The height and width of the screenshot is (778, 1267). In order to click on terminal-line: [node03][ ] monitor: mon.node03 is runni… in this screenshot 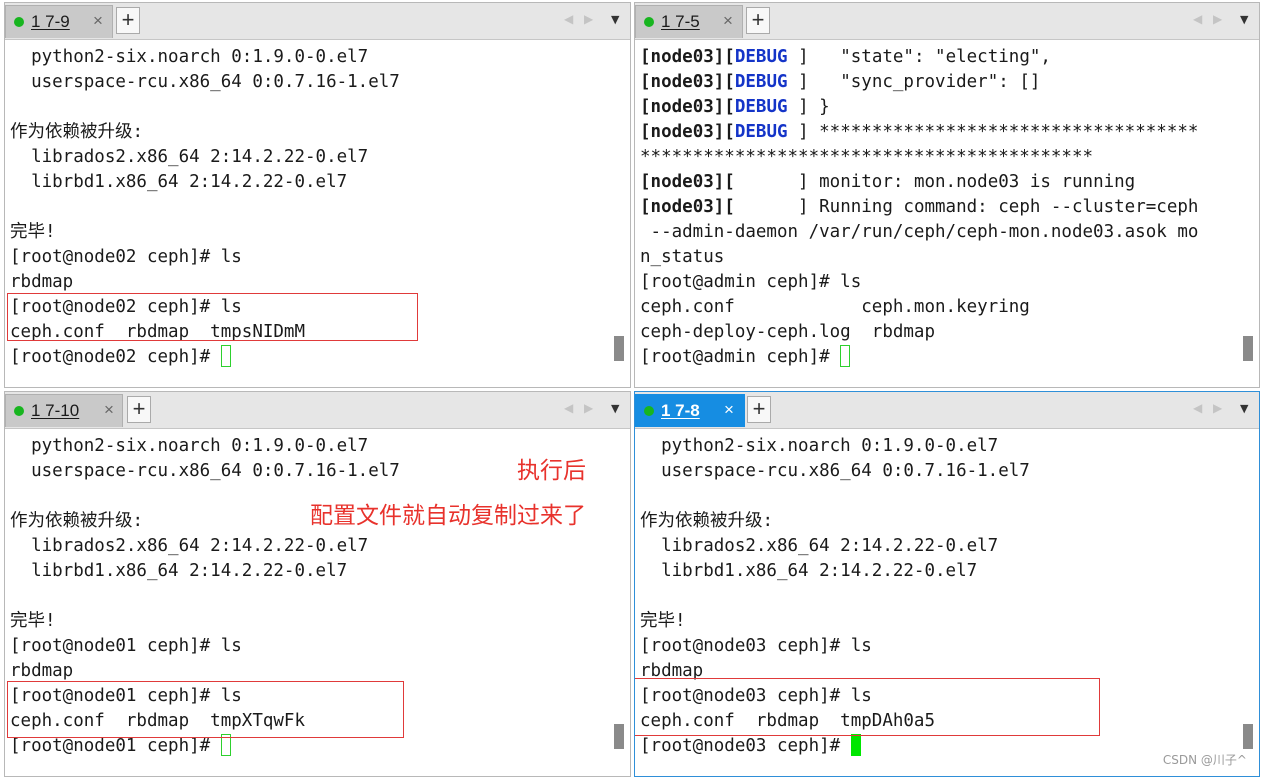, I will do `click(938, 182)`.